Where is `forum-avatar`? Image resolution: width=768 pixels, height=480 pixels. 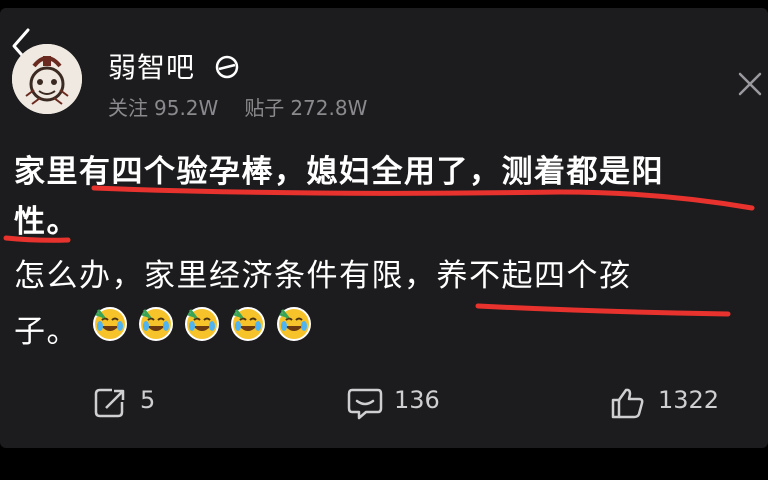
forum-avatar is located at coordinates (47, 79).